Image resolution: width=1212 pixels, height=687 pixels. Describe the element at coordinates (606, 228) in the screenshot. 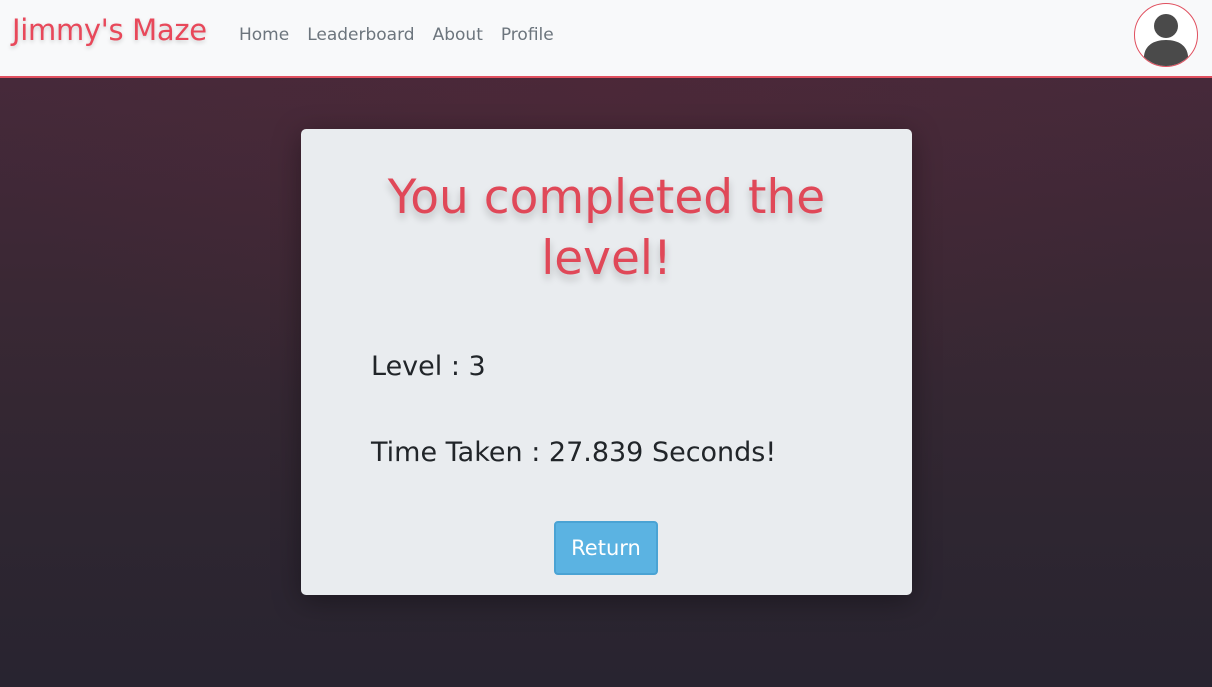

I see `completion-headline: You completed the level!` at that location.